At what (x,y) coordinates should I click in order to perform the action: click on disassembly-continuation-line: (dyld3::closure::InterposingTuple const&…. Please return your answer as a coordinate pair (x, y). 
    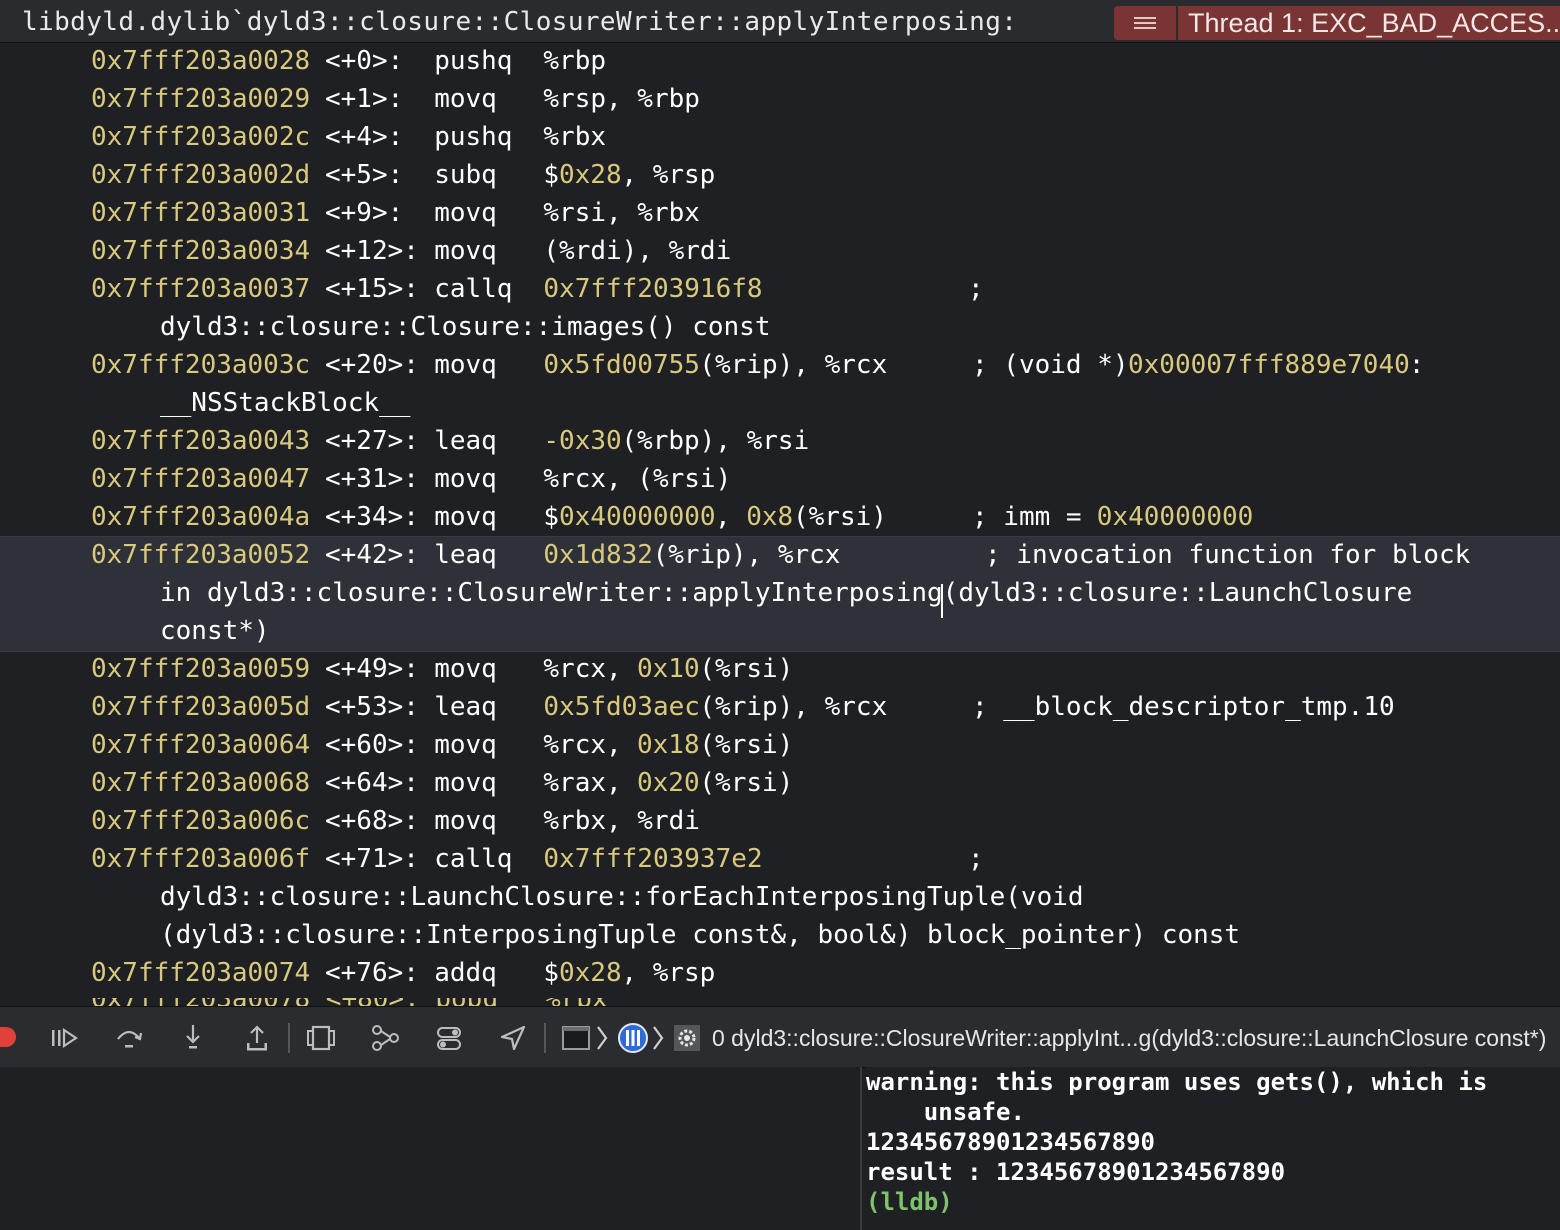
    Looking at the image, I should click on (780, 935).